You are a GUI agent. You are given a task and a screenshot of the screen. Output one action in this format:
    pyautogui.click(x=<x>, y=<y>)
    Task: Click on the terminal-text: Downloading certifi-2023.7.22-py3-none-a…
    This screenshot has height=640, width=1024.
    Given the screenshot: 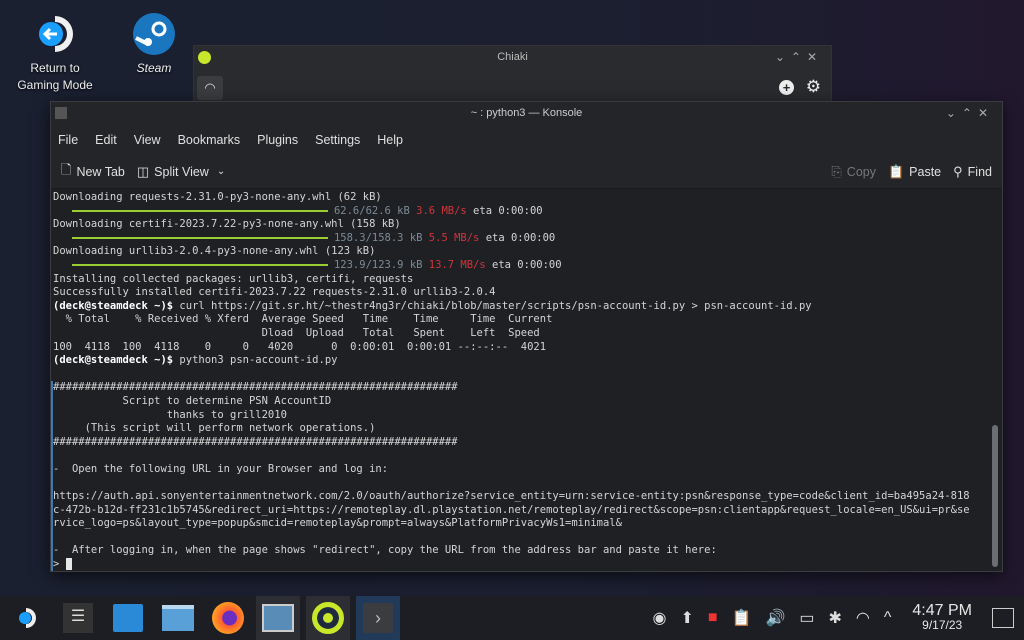 What is the action you would take?
    pyautogui.click(x=227, y=224)
    